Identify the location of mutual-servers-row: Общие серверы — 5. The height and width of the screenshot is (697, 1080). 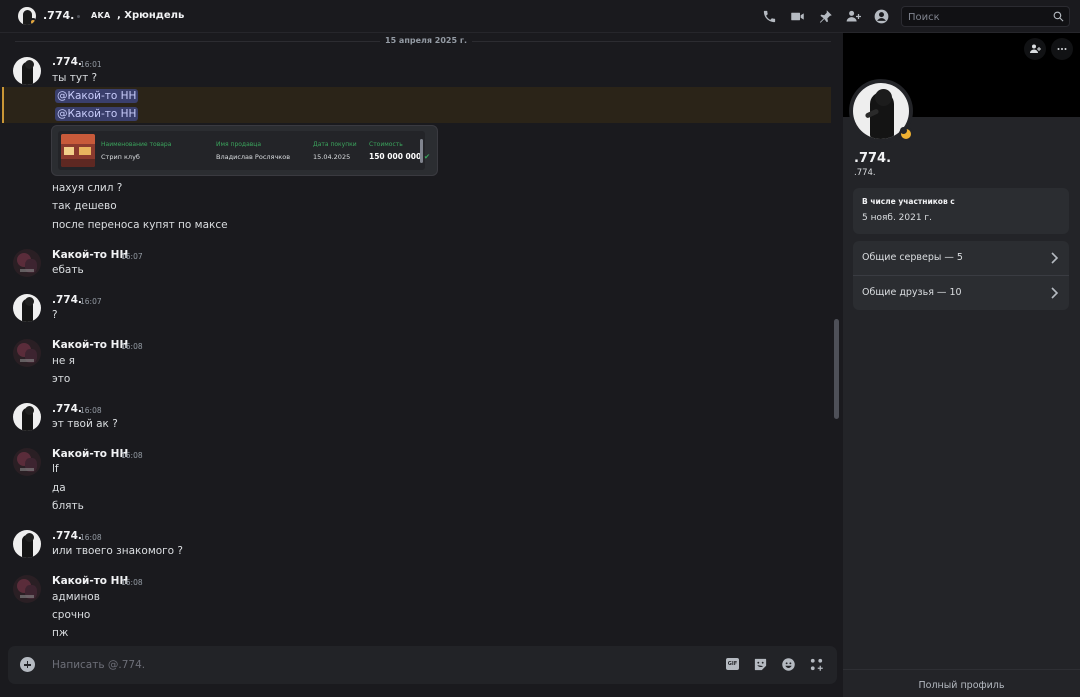
(961, 258).